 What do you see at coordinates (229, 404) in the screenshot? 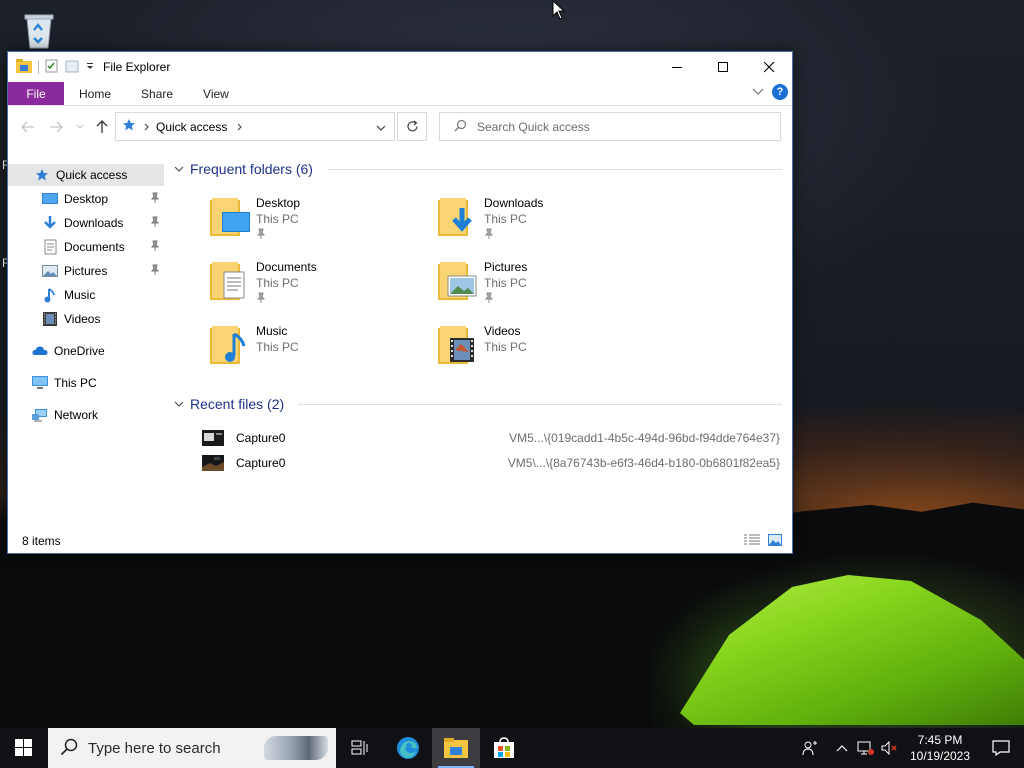
I see `recent-files-header: Recent files (2)` at bounding box center [229, 404].